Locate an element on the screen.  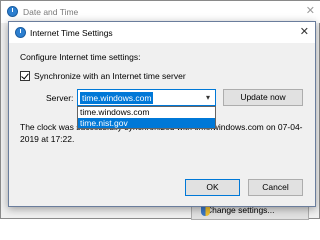
server-combobox-value: time.windows.com is located at coordinates (117, 98).